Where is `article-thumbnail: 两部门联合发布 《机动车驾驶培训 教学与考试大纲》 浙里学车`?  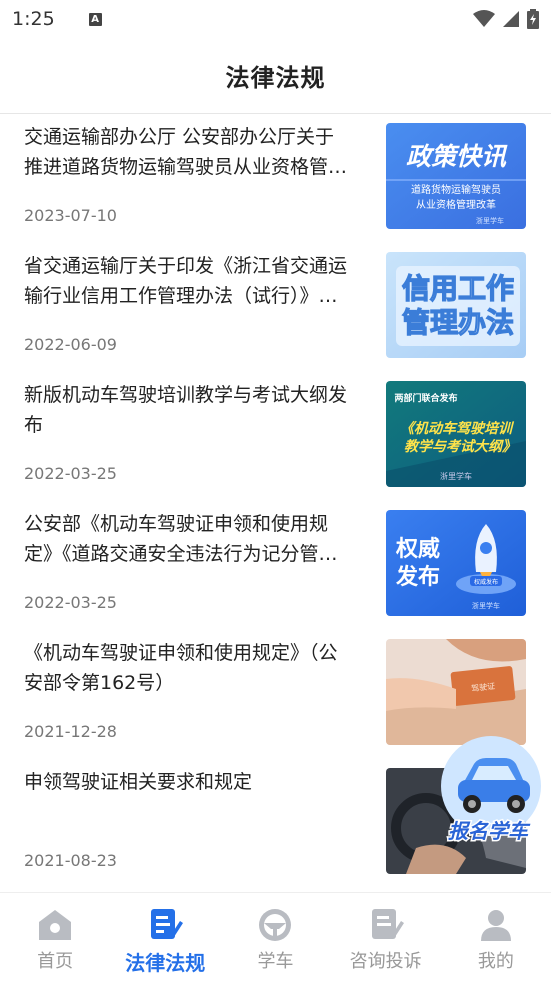 article-thumbnail: 两部门联合发布 《机动车驾驶培训 教学与考试大纲》 浙里学车 is located at coordinates (456, 434).